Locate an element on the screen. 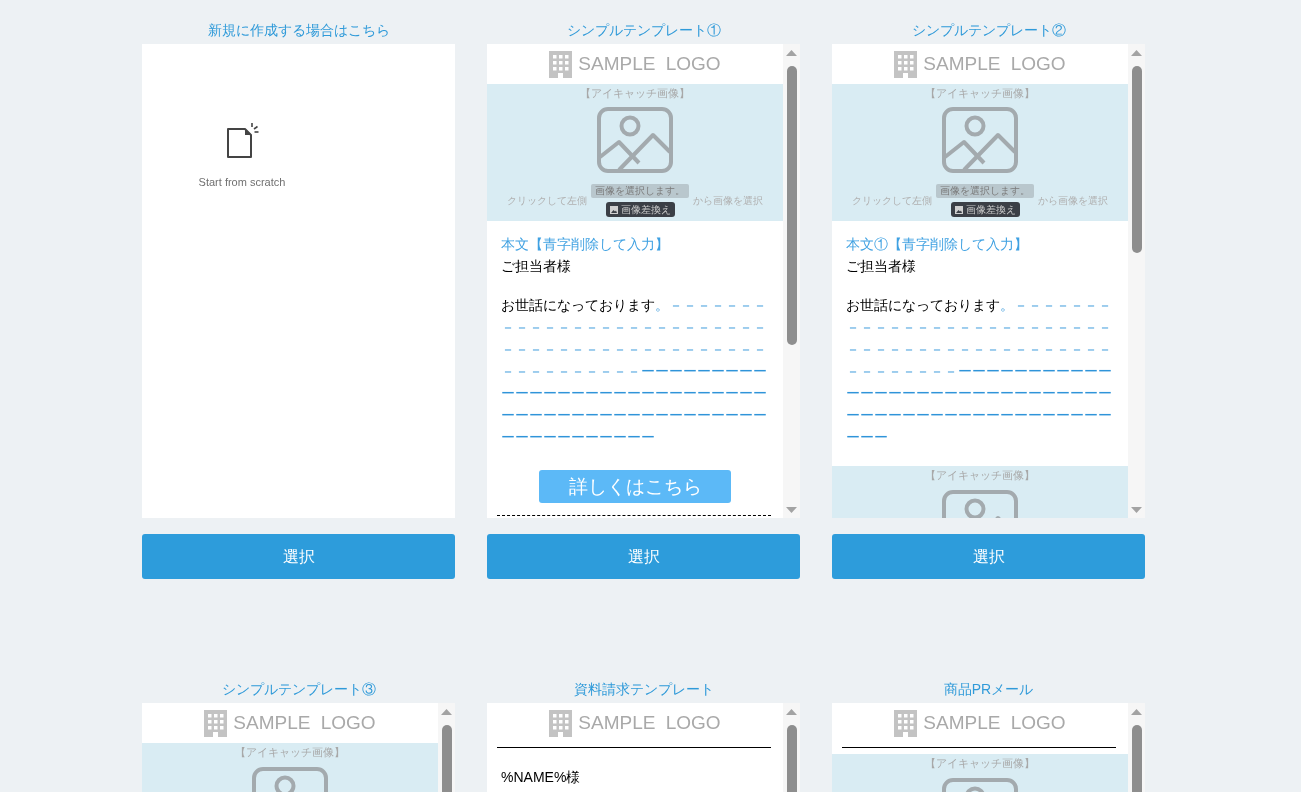 The height and width of the screenshot is (792, 1301). body-heading: 本文【青字削除して入力】 is located at coordinates (585, 244).